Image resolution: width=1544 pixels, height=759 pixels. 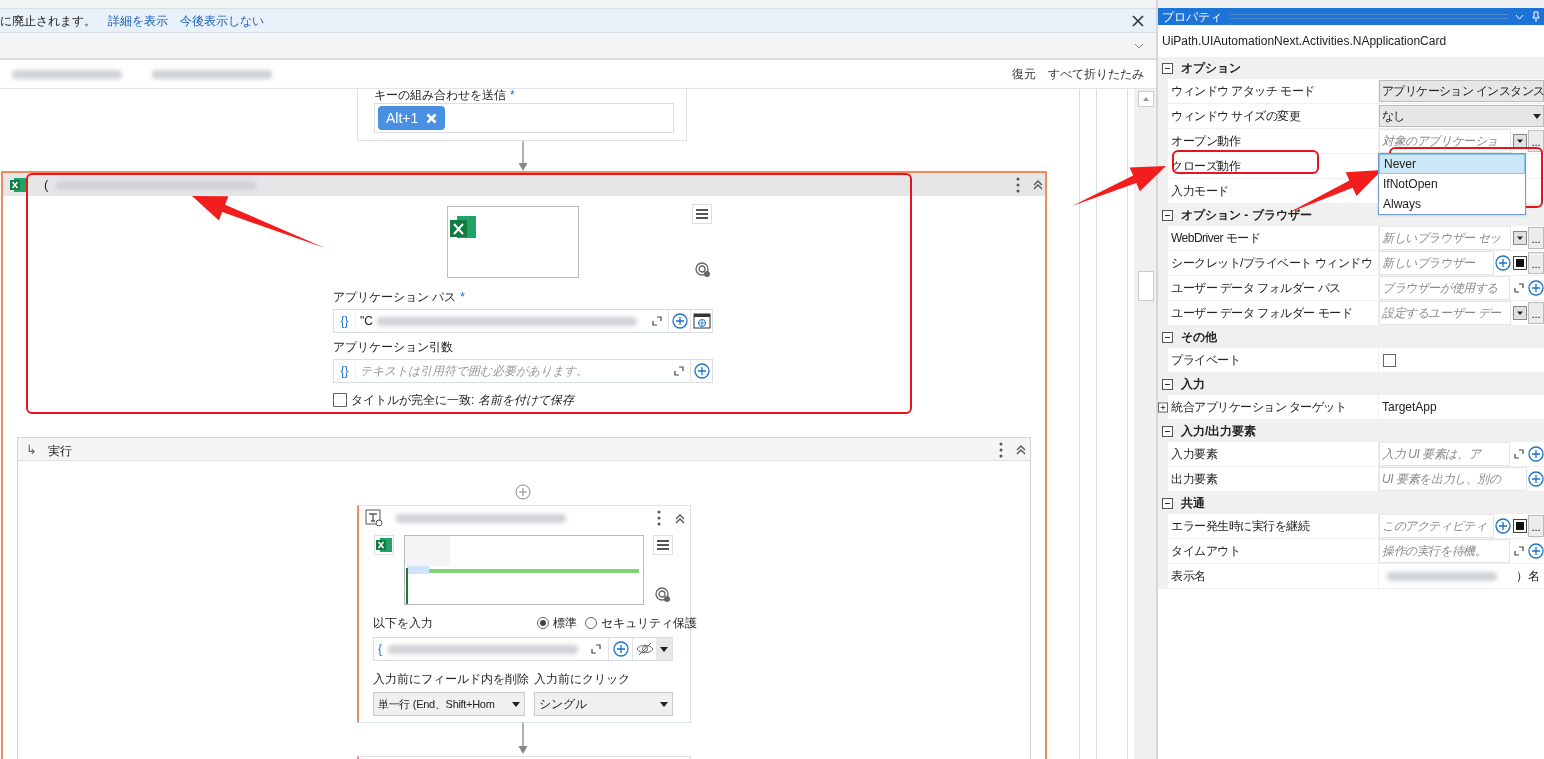 What do you see at coordinates (701, 321) in the screenshot?
I see `browser-window-icon` at bounding box center [701, 321].